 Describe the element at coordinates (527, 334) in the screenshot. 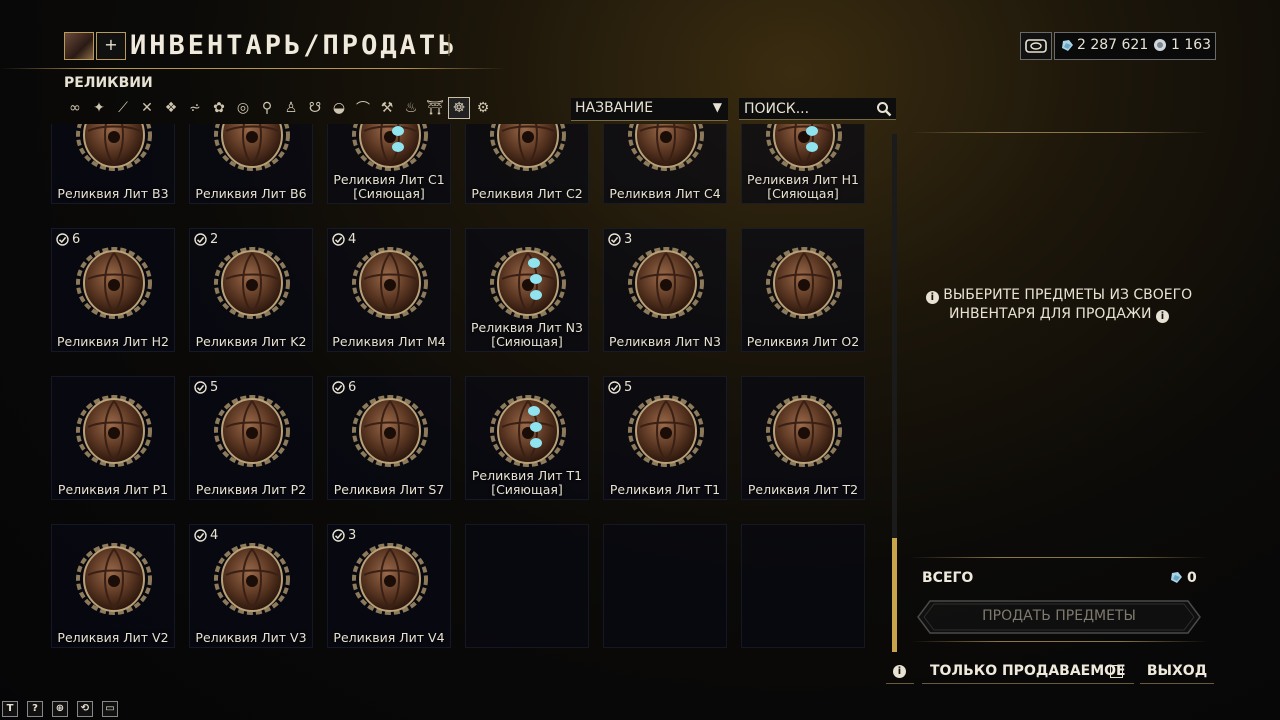

I see `relic-name: Реликвия Лит N3 [Сияющая]` at that location.